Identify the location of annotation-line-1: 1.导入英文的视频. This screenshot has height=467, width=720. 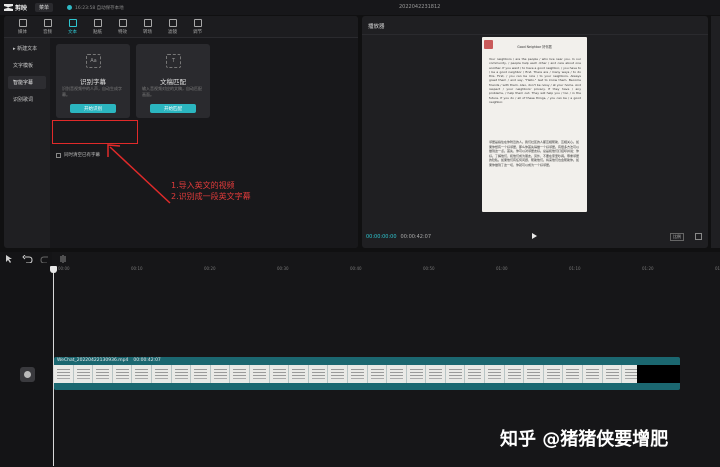
(203, 185).